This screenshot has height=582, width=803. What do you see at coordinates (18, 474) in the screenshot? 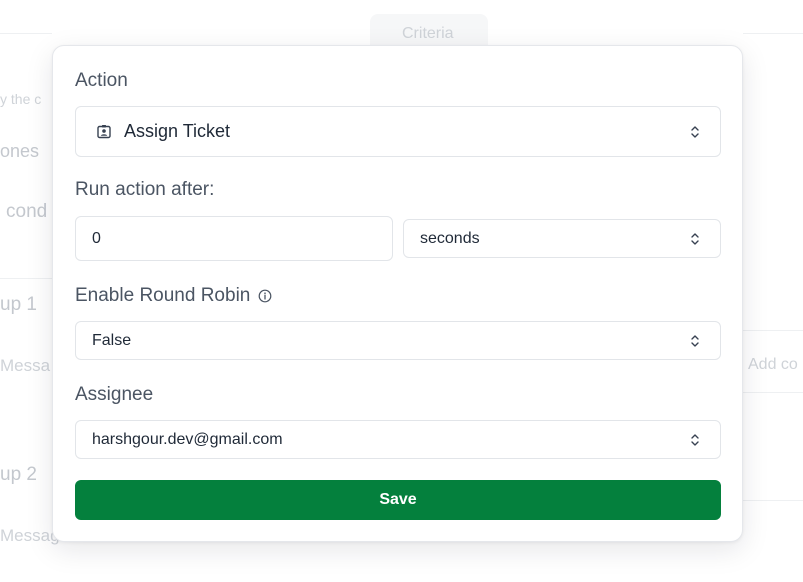
I see `bg-group-2: up 2` at bounding box center [18, 474].